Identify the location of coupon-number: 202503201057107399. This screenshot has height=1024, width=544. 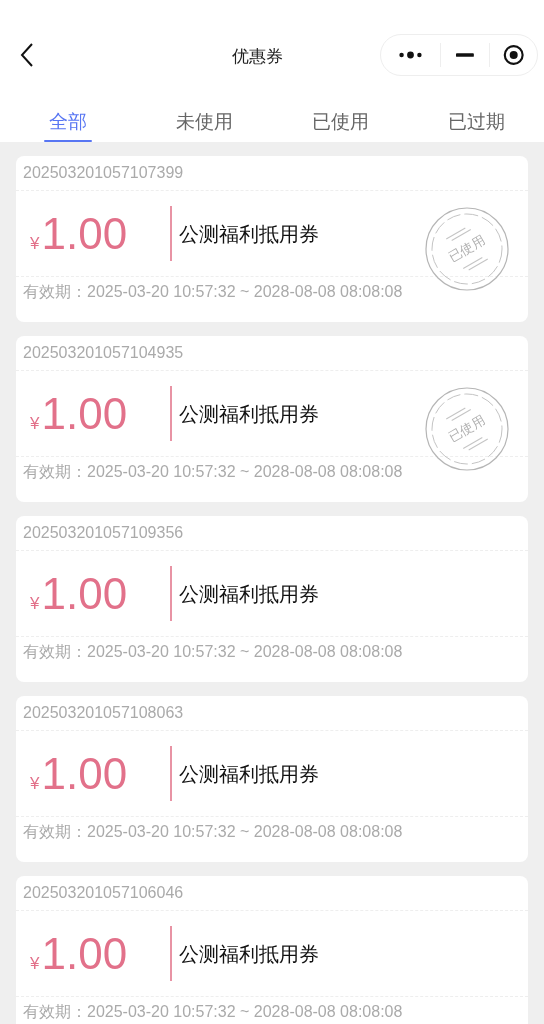
(103, 173).